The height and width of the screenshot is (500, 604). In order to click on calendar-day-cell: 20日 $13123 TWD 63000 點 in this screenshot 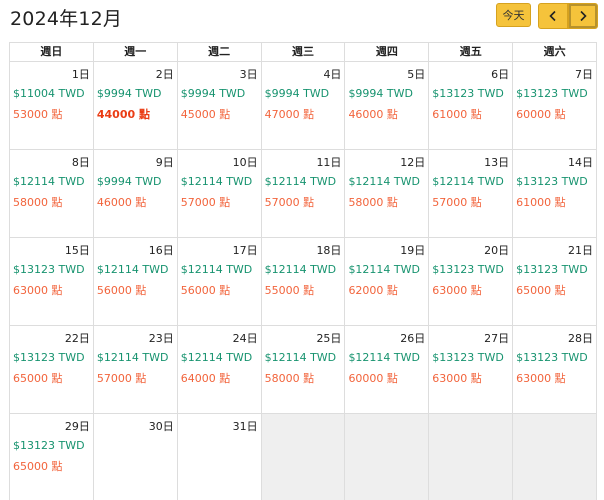, I will do `click(471, 282)`.